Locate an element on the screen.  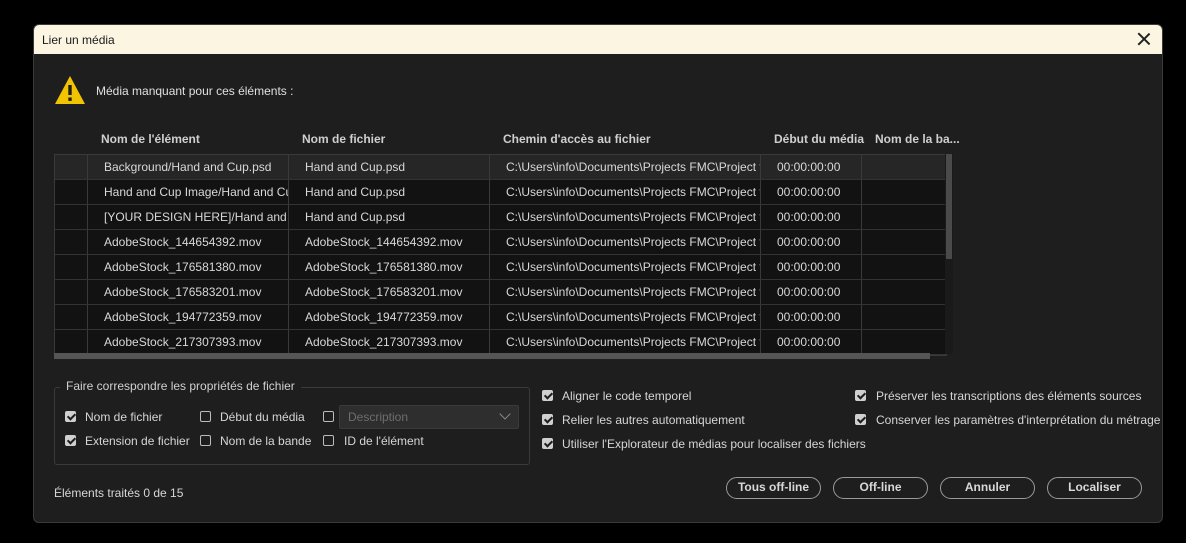
media-start-checkbox is located at coordinates (205, 416).